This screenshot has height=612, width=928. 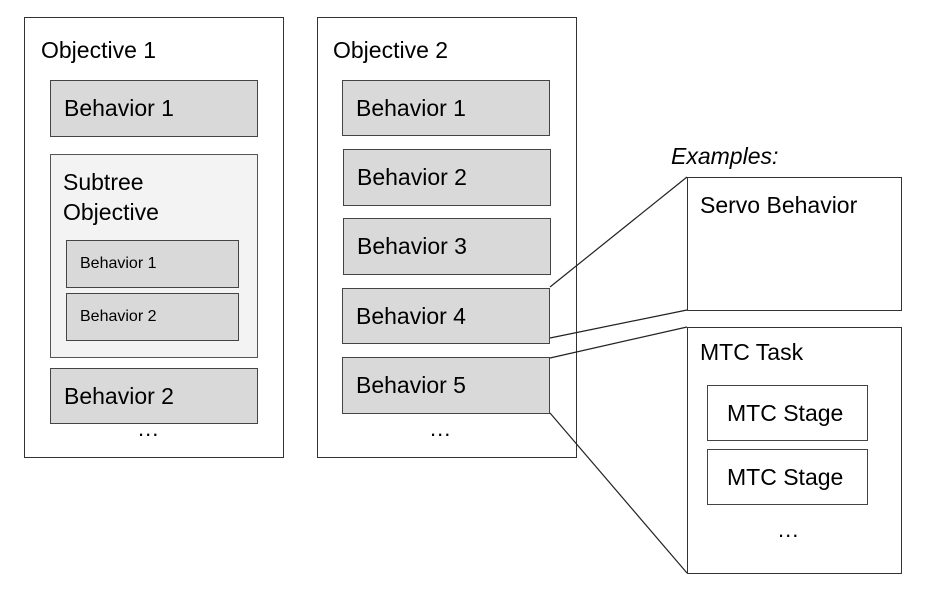 What do you see at coordinates (618, 342) in the screenshot?
I see `connector-behavior-5-to-mtc-top` at bounding box center [618, 342].